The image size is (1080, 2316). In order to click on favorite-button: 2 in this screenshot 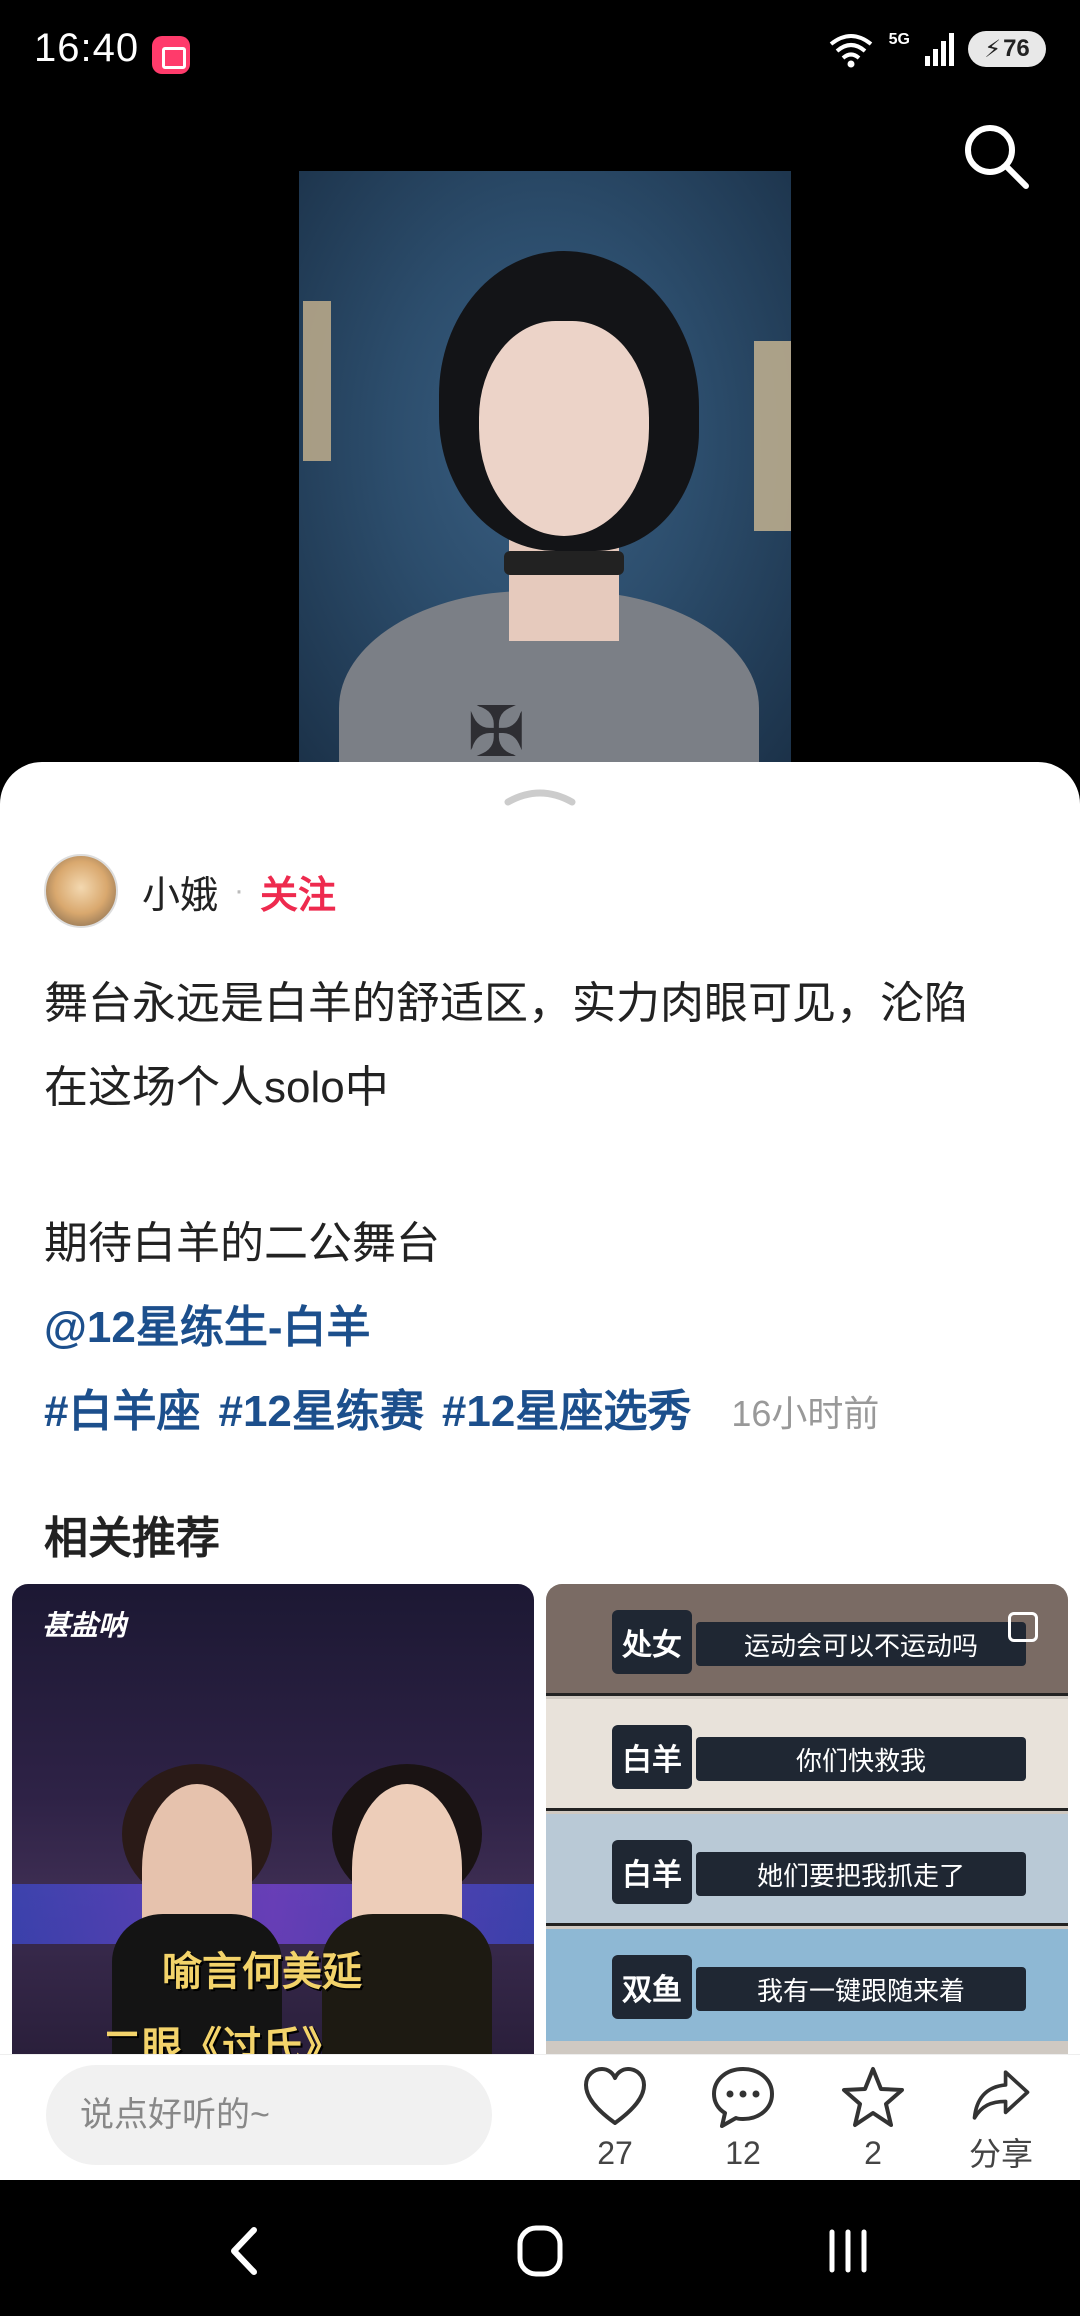, I will do `click(873, 2119)`.